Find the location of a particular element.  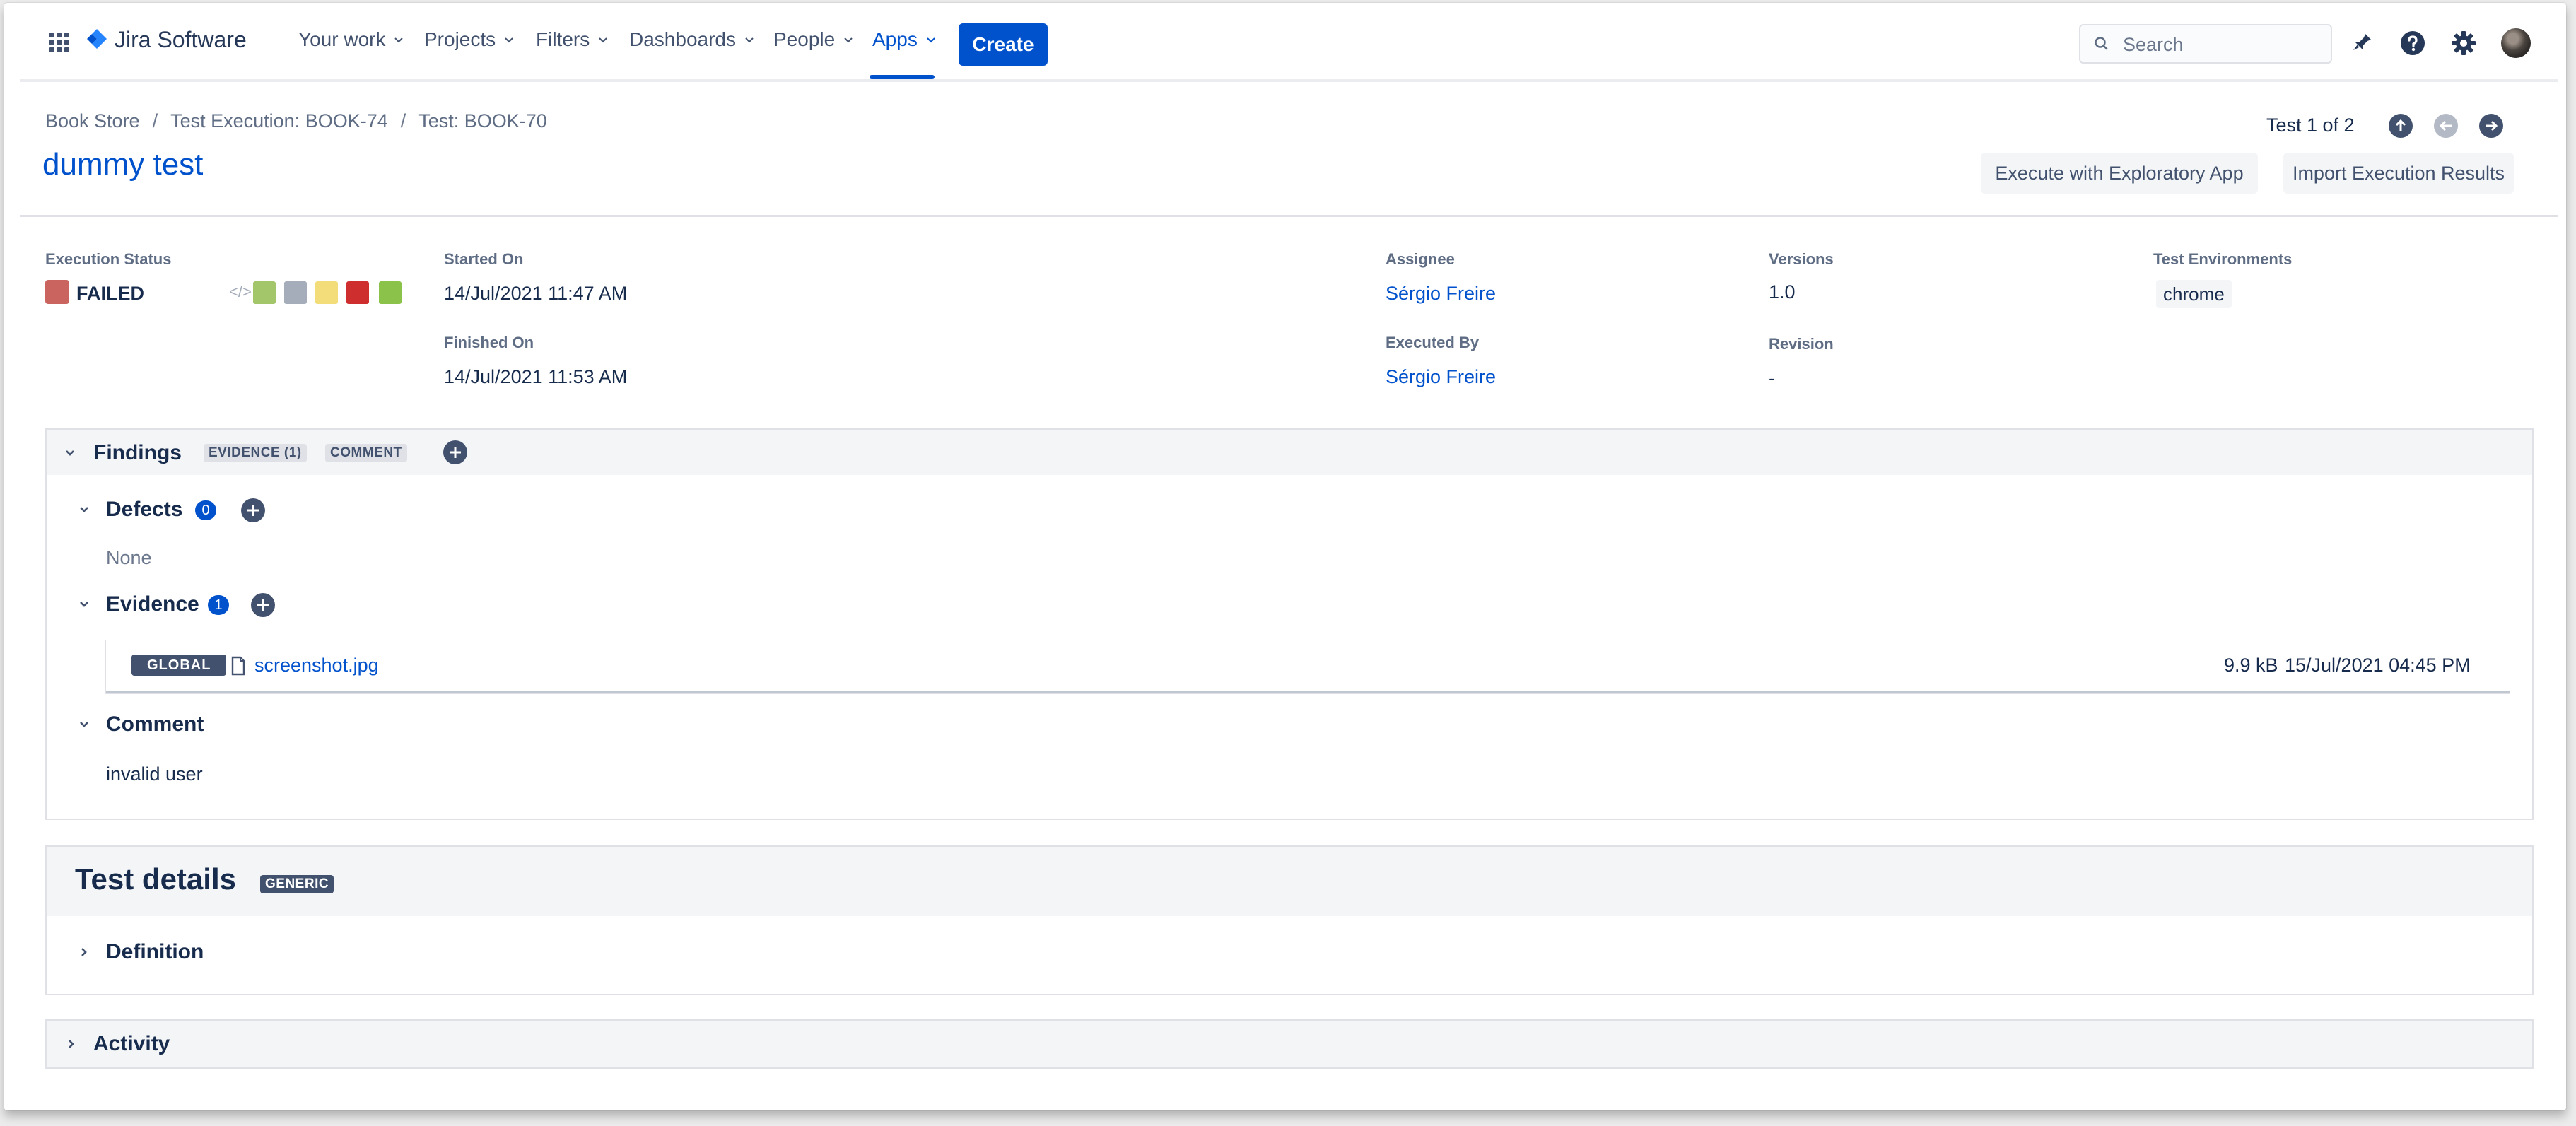

next-test-button is located at coordinates (2491, 126).